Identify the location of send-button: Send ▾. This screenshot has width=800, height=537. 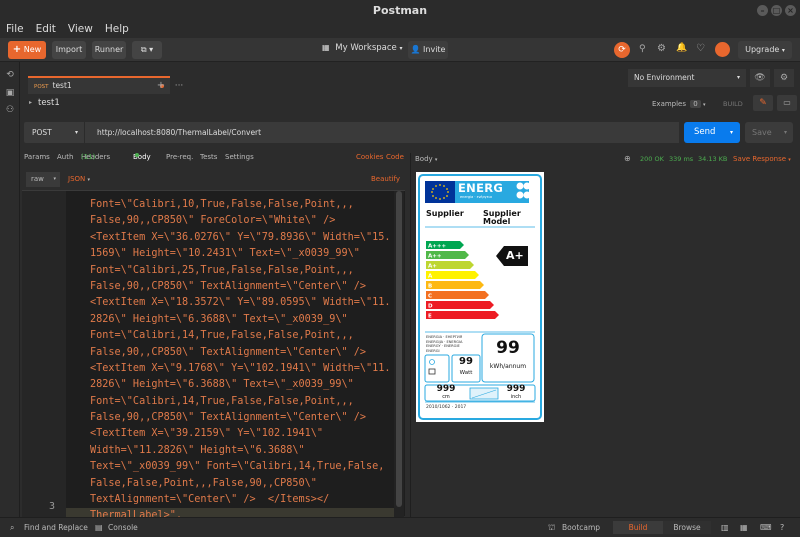
(712, 132).